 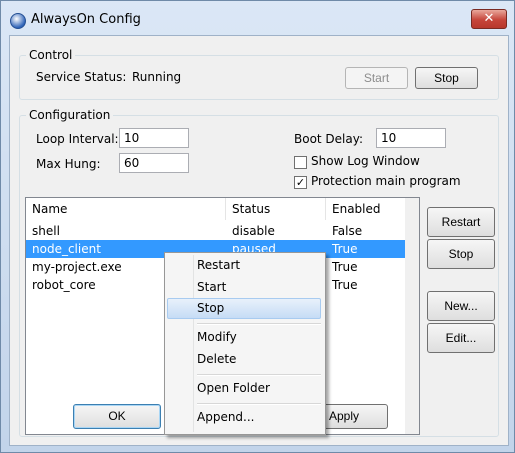 I want to click on list-row: shell disable False, so click(x=216, y=231).